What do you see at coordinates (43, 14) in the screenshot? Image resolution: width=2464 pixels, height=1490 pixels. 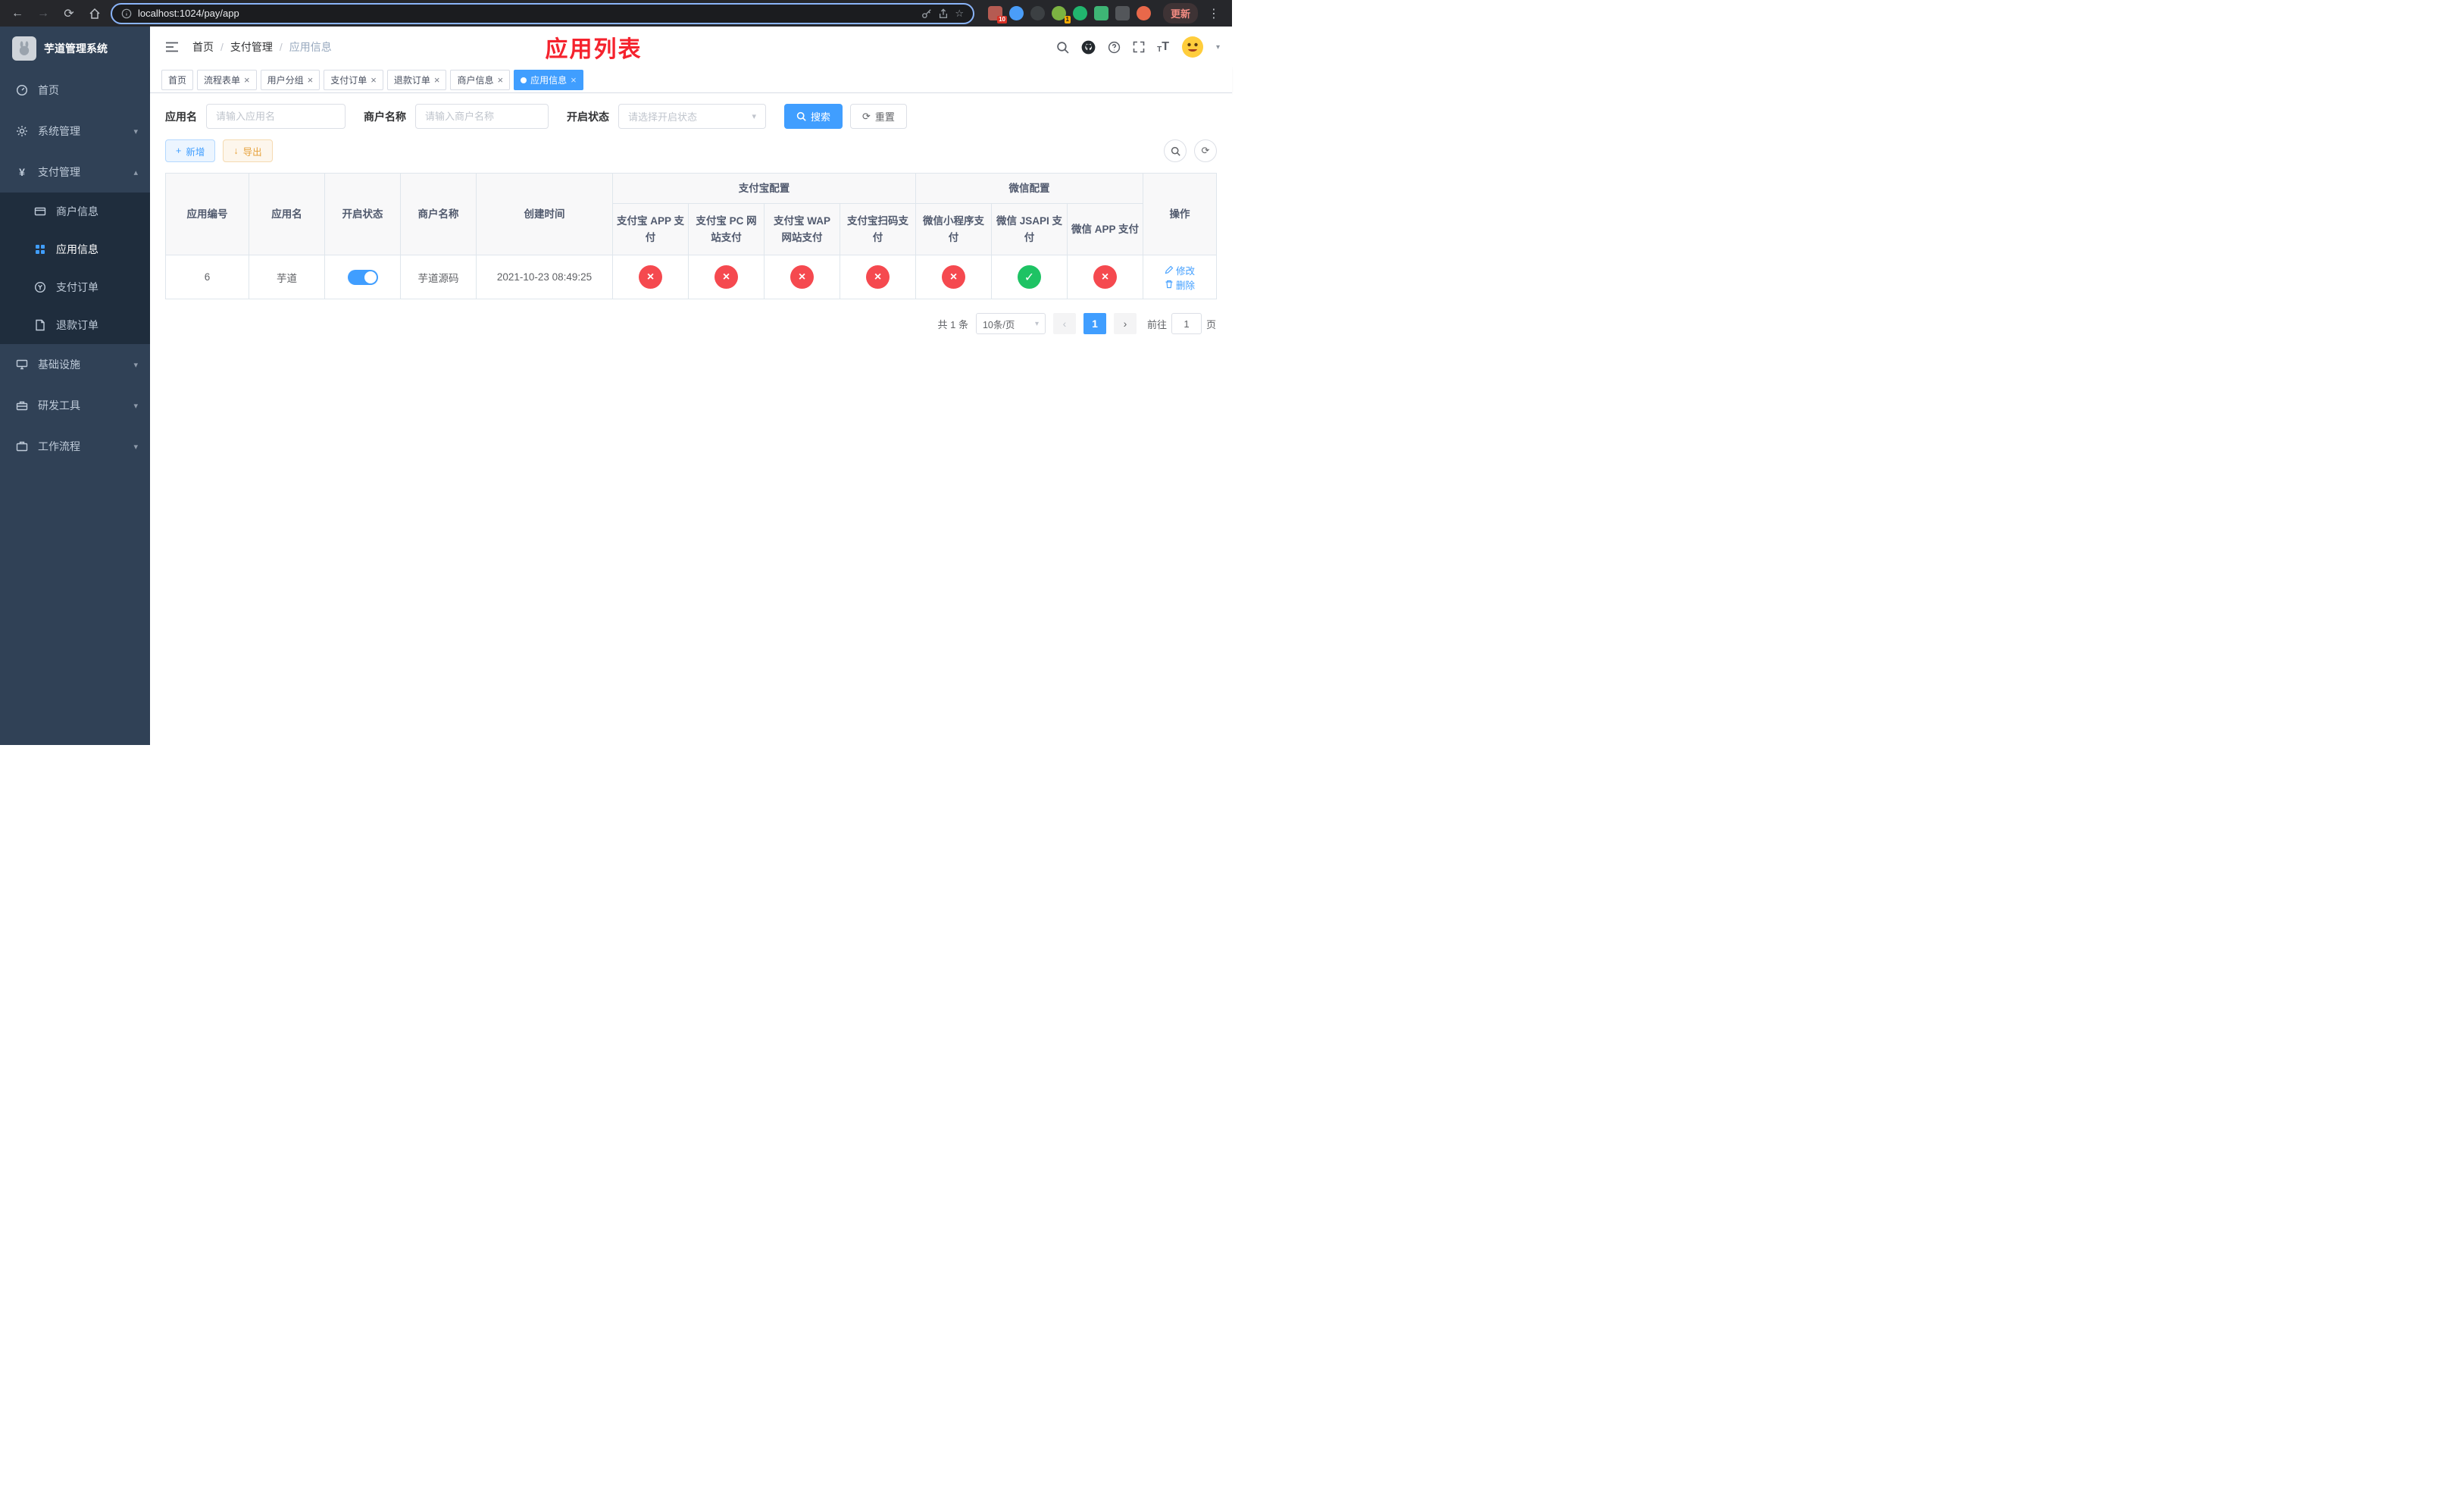 I see `forward-icon: →` at bounding box center [43, 14].